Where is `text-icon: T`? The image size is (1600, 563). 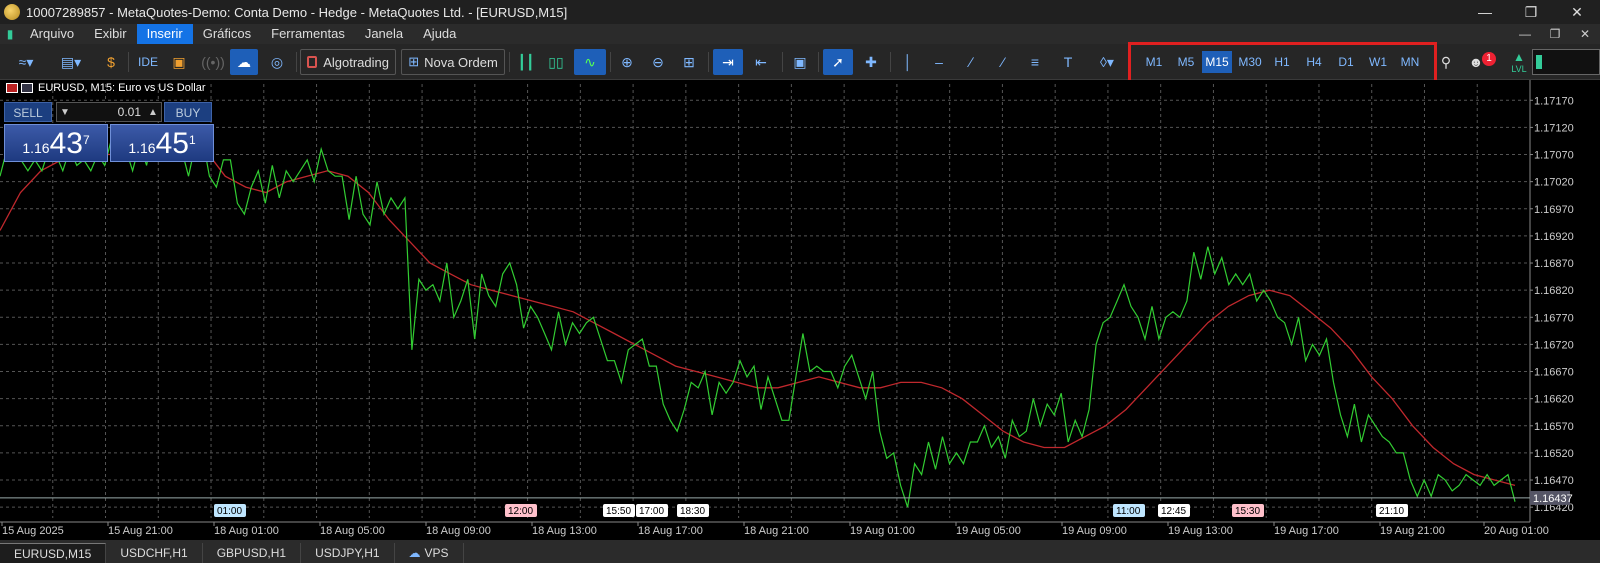
text-icon: T is located at coordinates (1068, 62).